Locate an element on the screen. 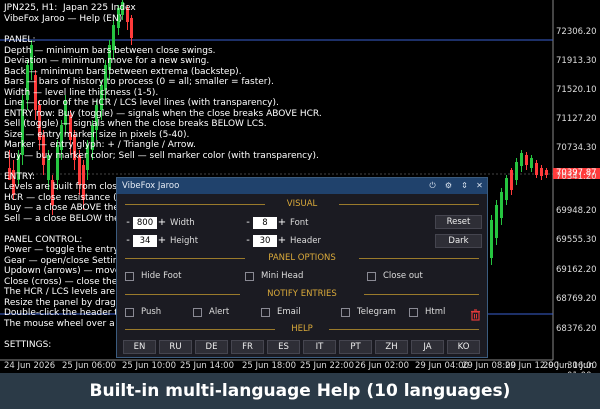 The width and height of the screenshot is (600, 409). font-label: Font is located at coordinates (299, 223).